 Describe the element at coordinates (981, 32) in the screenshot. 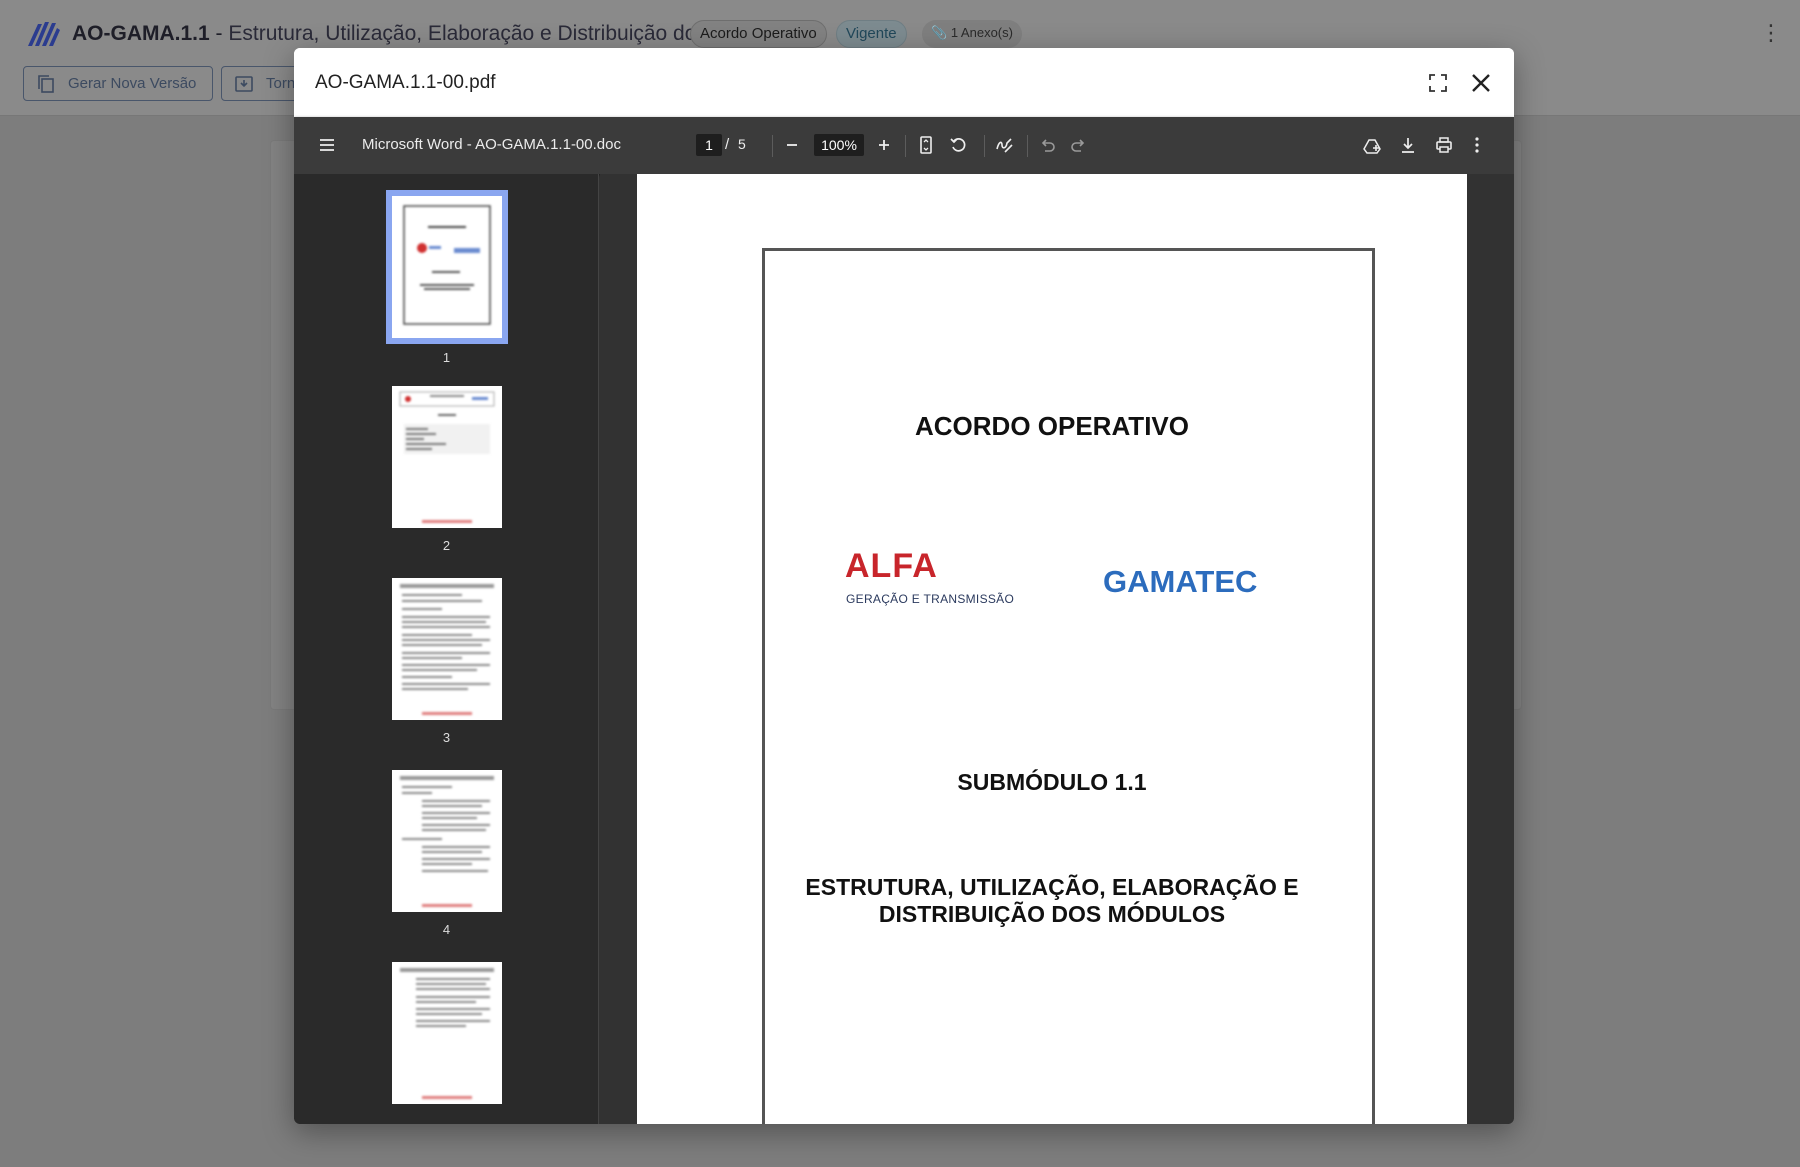

I see `attachments-count: 1 Anexo(s)` at that location.